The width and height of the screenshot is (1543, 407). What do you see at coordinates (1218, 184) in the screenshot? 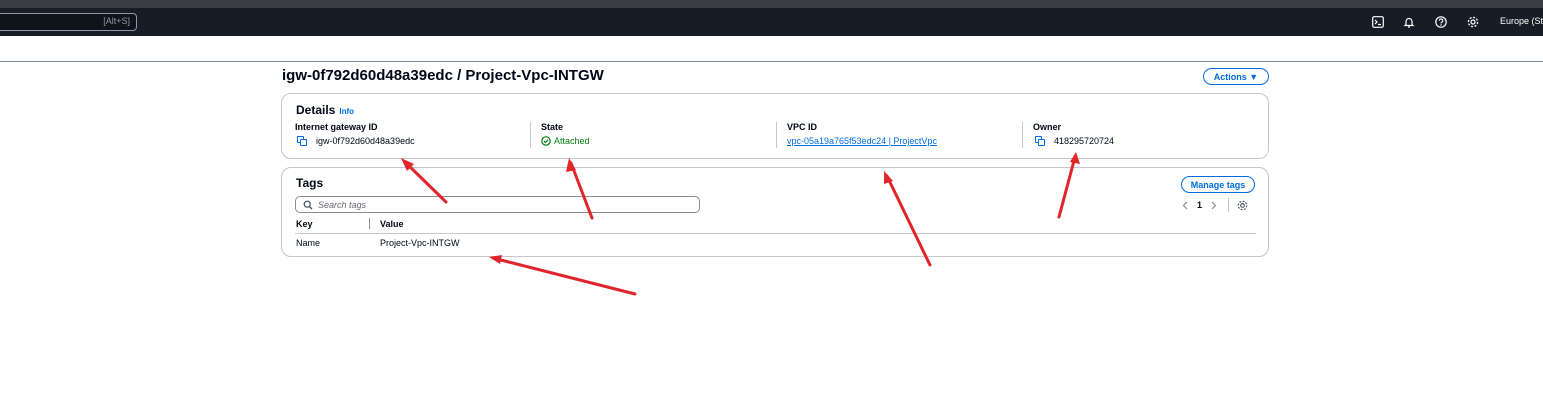
I see `manage-tags-button: Manage tags` at bounding box center [1218, 184].